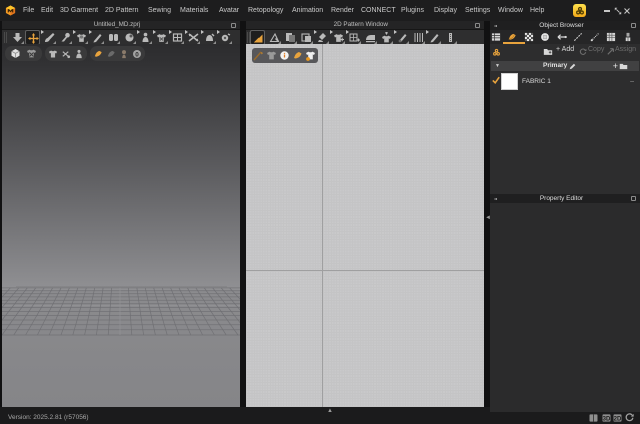  I want to click on svg-text: 0, so click(137, 54).